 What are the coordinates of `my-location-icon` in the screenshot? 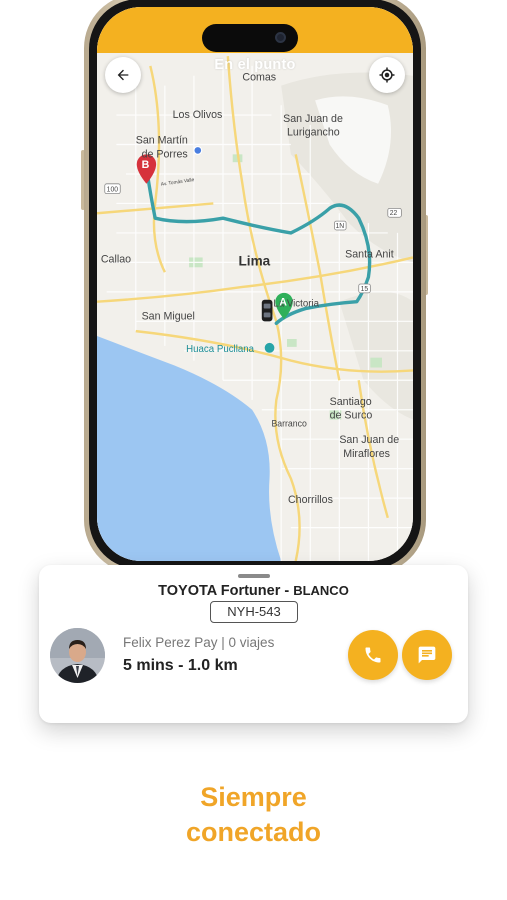 It's located at (387, 75).